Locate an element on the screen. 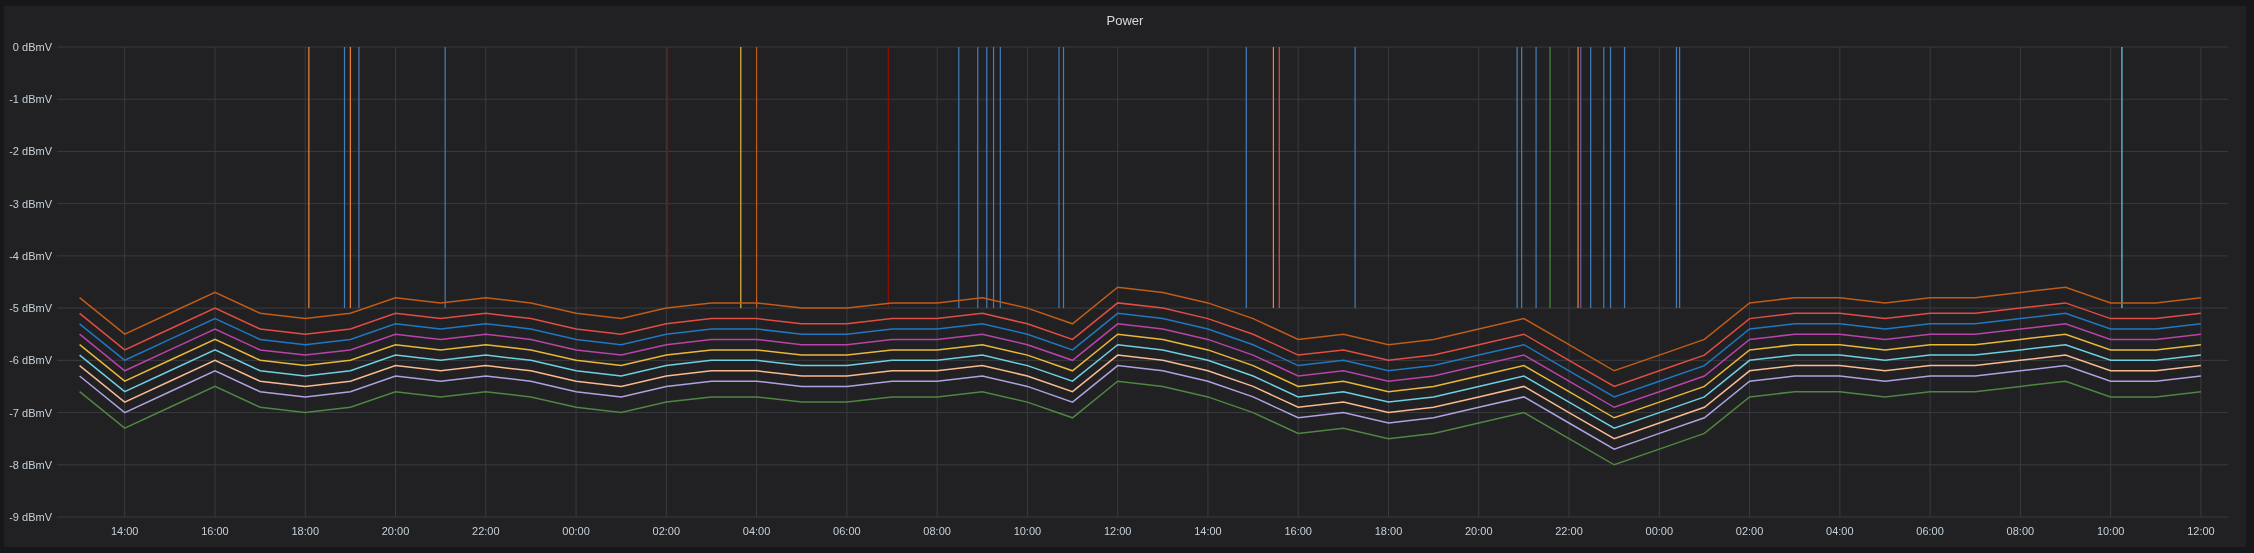 This screenshot has width=2254, height=553. y-axis-label: -7 dBmV is located at coordinates (30, 412).